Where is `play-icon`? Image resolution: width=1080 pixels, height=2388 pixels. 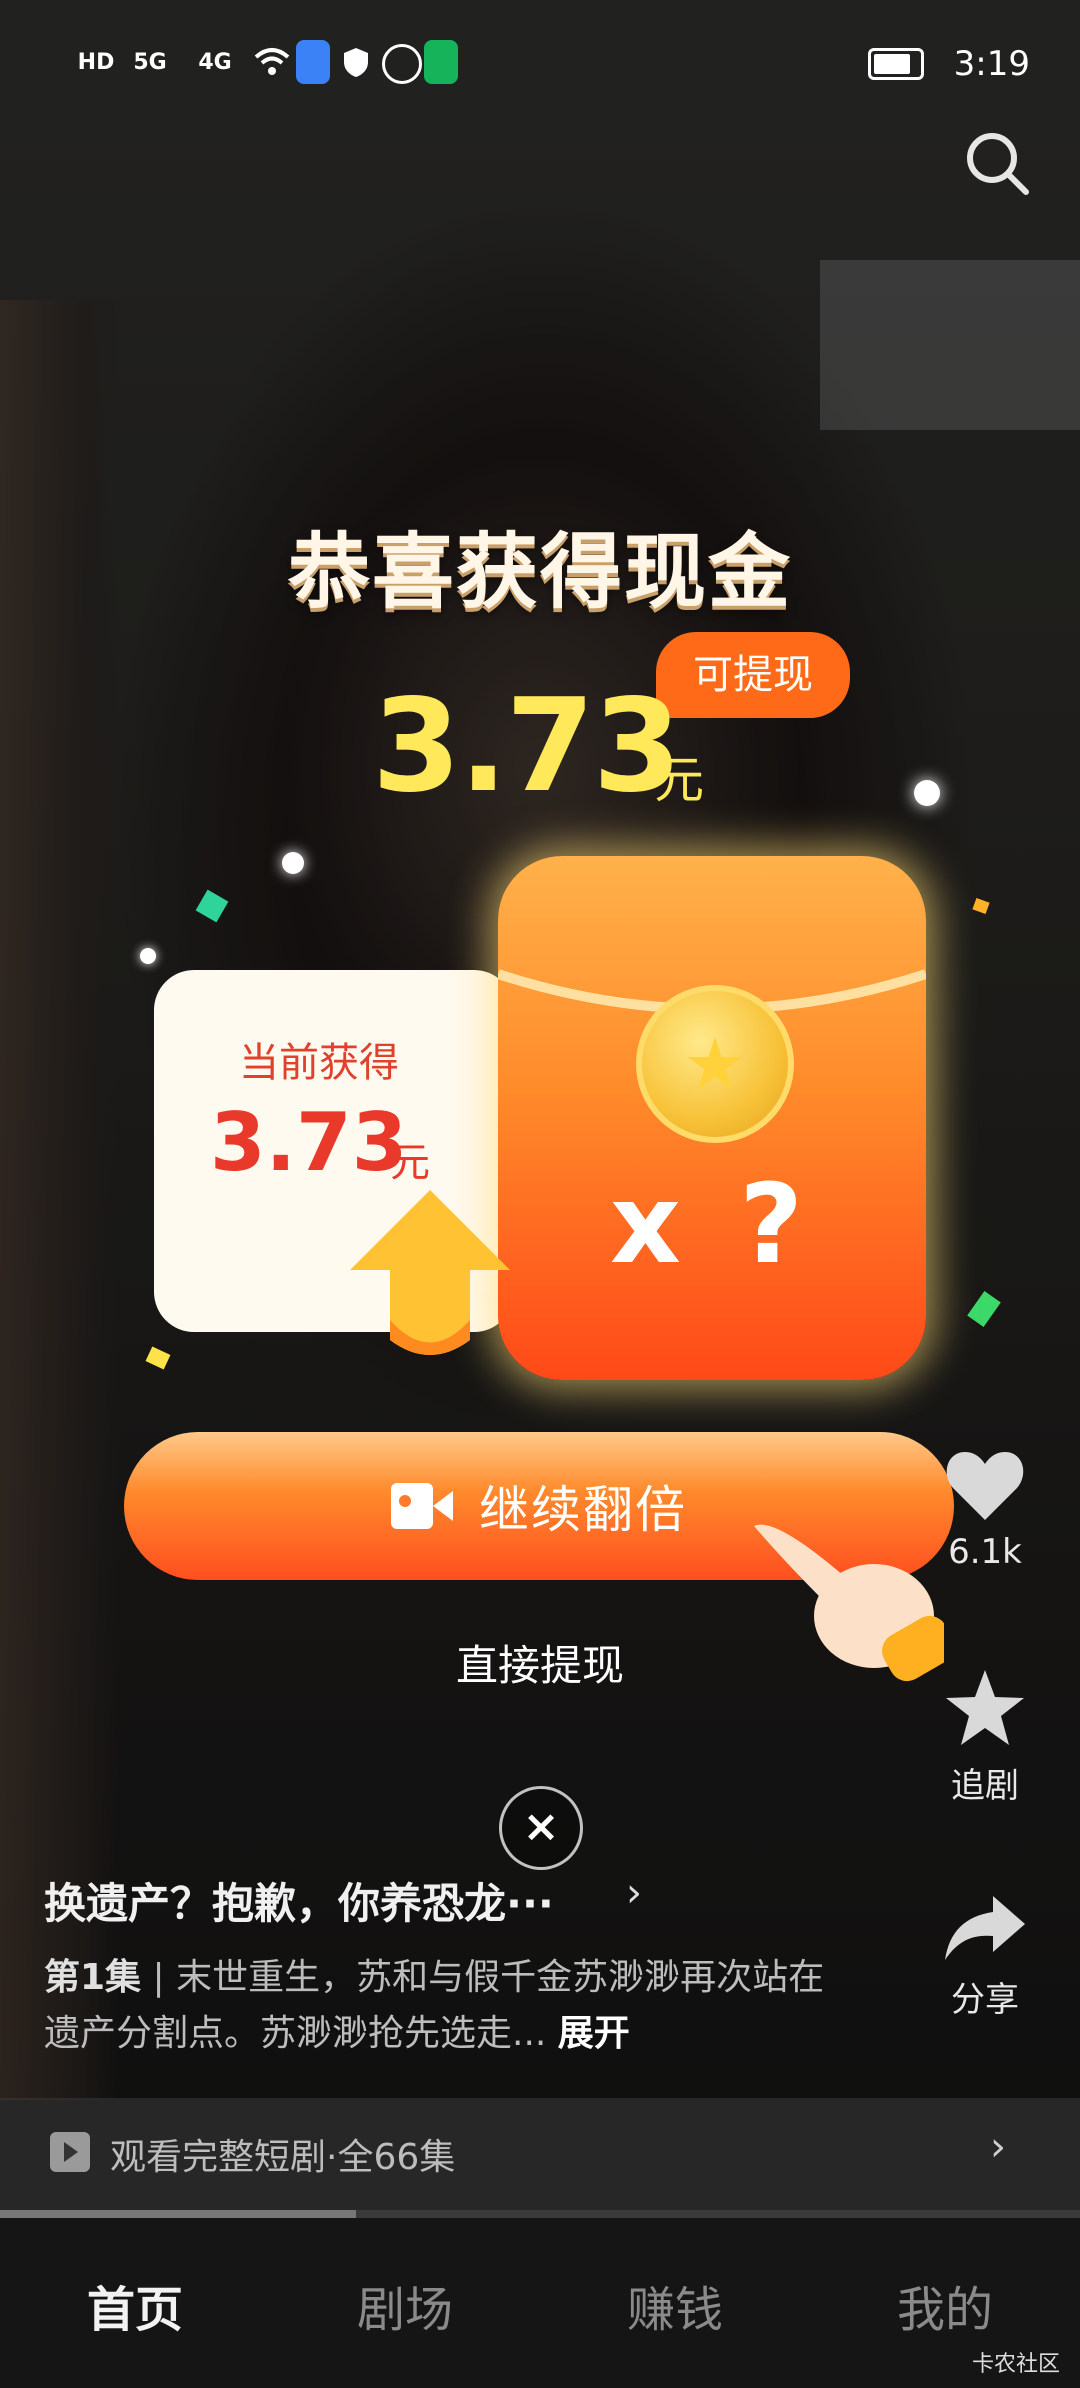
play-icon is located at coordinates (70, 2152).